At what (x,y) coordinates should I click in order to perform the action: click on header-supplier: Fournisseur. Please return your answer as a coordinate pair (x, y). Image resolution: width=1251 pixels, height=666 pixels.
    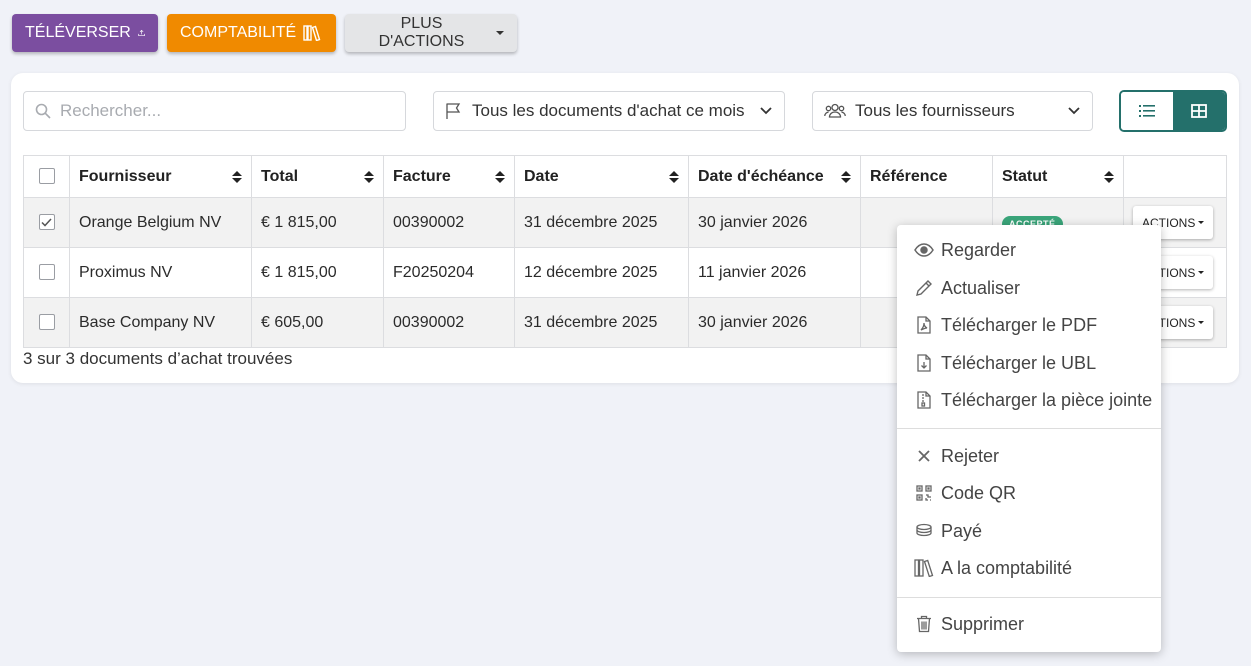
    Looking at the image, I should click on (160, 176).